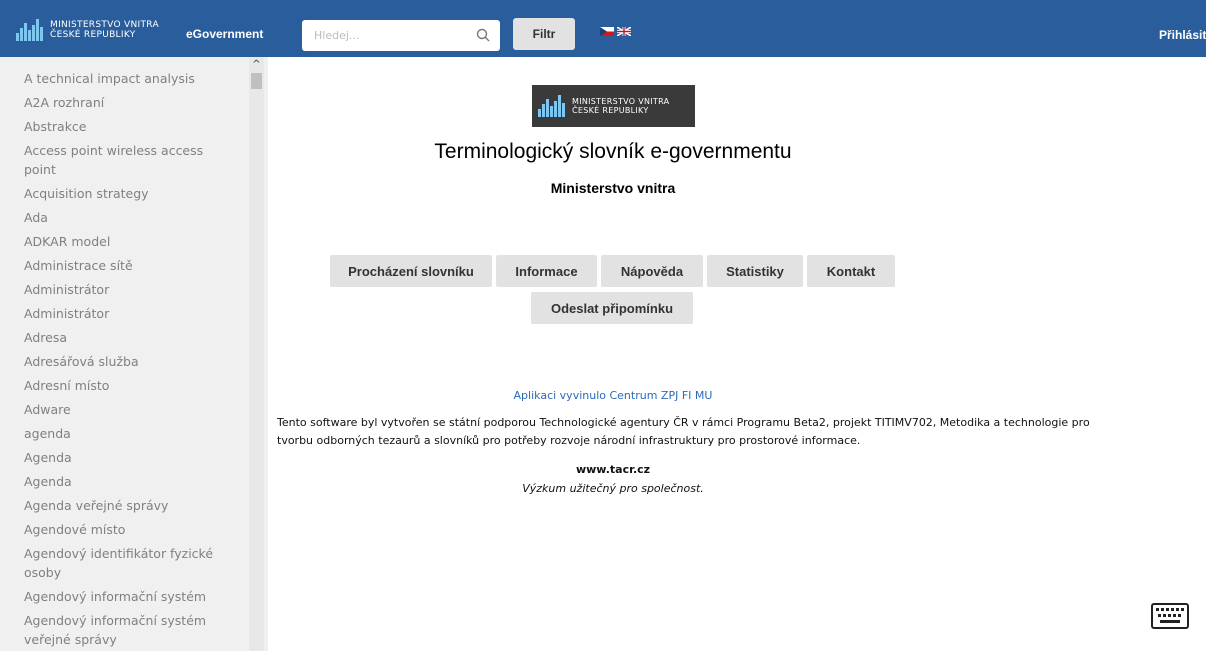 This screenshot has width=1206, height=651. What do you see at coordinates (613, 488) in the screenshot?
I see `tacr-motto: Výzkum užitečný pro společnost.` at bounding box center [613, 488].